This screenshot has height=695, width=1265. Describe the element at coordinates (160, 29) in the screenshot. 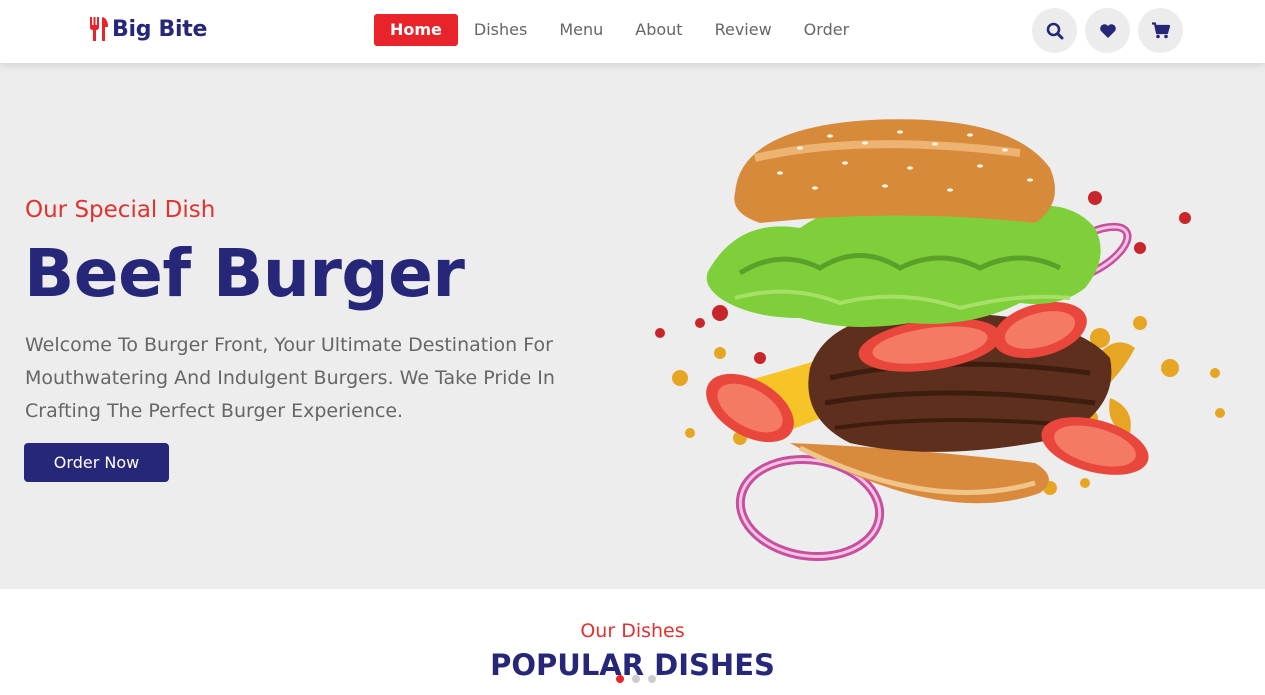

I see `brand-name: Big Bite` at that location.